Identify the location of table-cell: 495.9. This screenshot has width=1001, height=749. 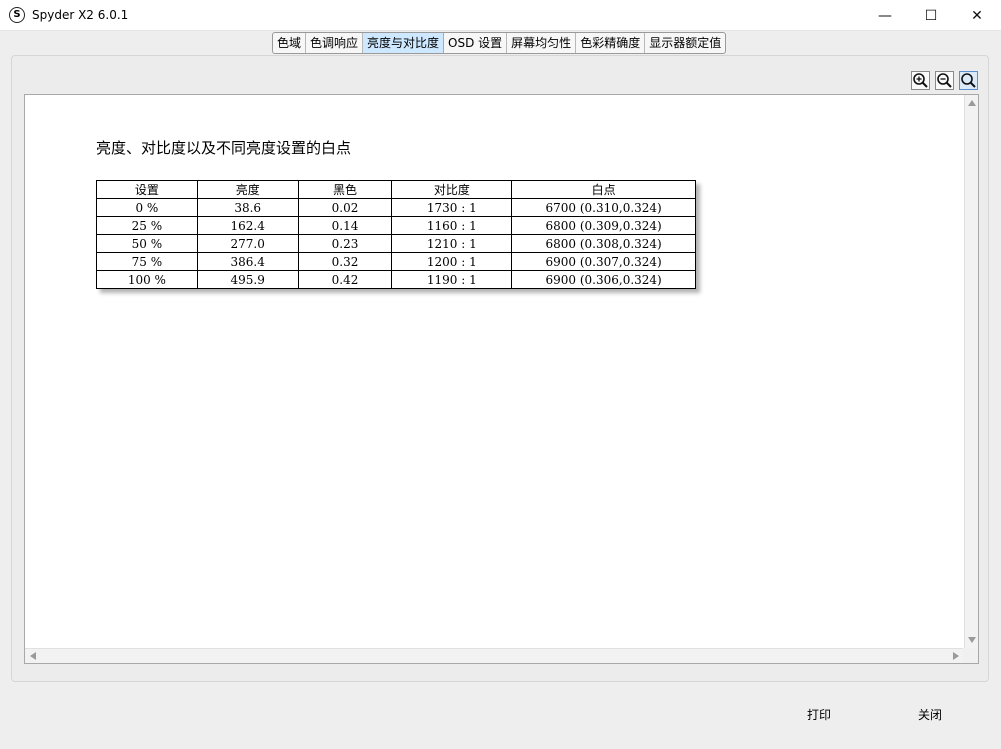
(247, 279).